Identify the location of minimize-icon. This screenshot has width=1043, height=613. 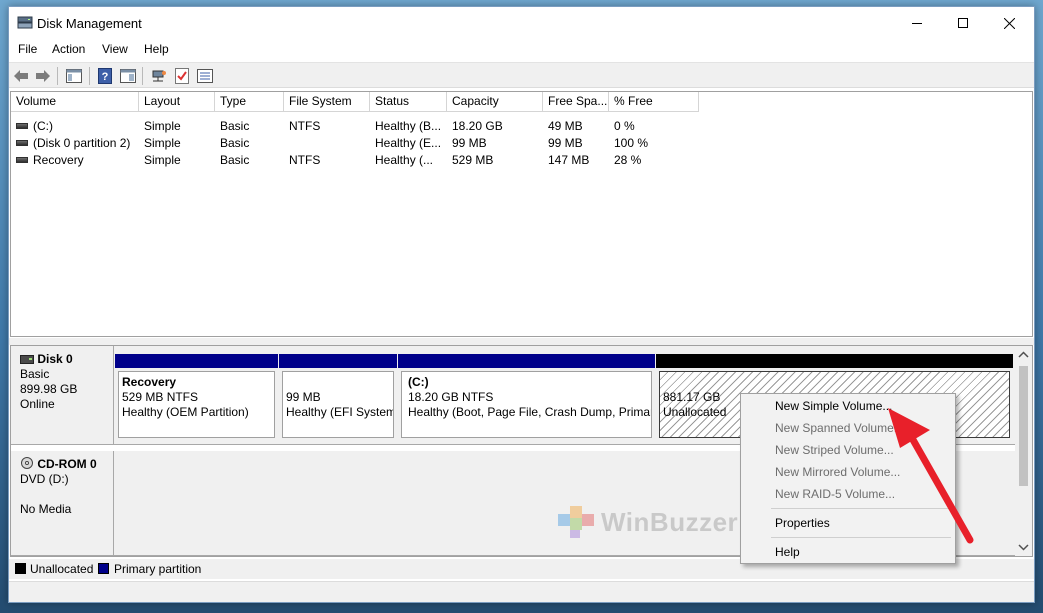
(917, 23).